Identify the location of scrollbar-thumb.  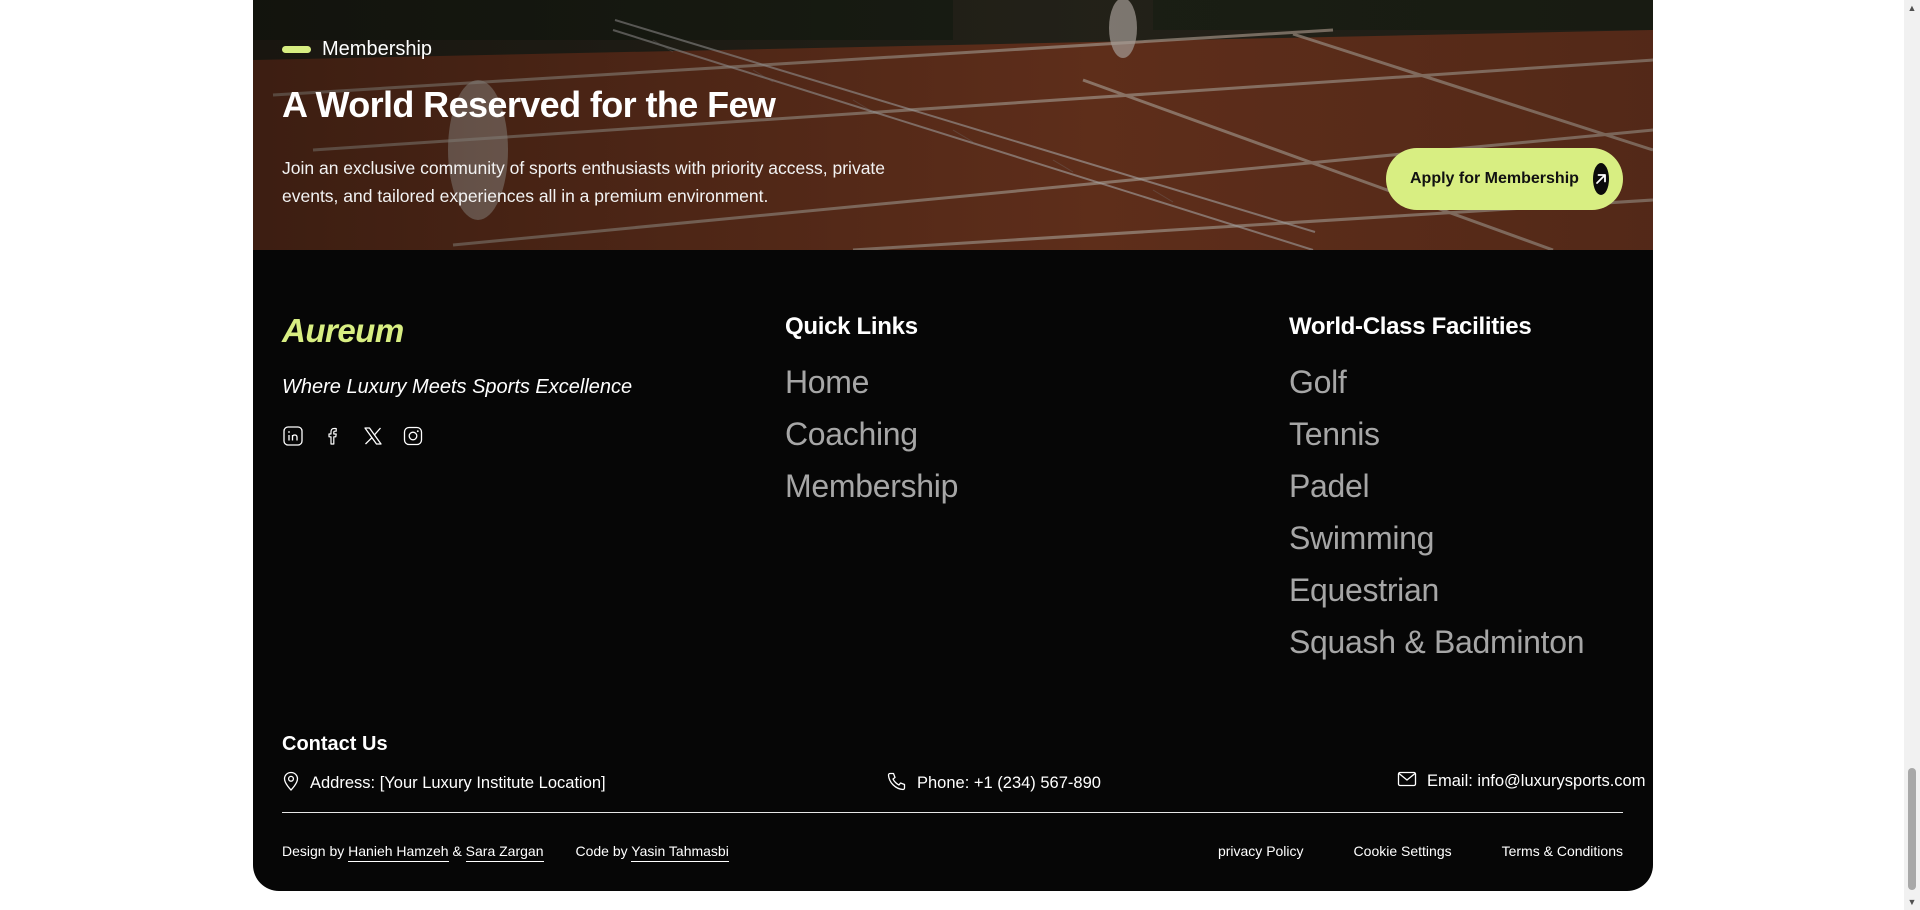
(1912, 829).